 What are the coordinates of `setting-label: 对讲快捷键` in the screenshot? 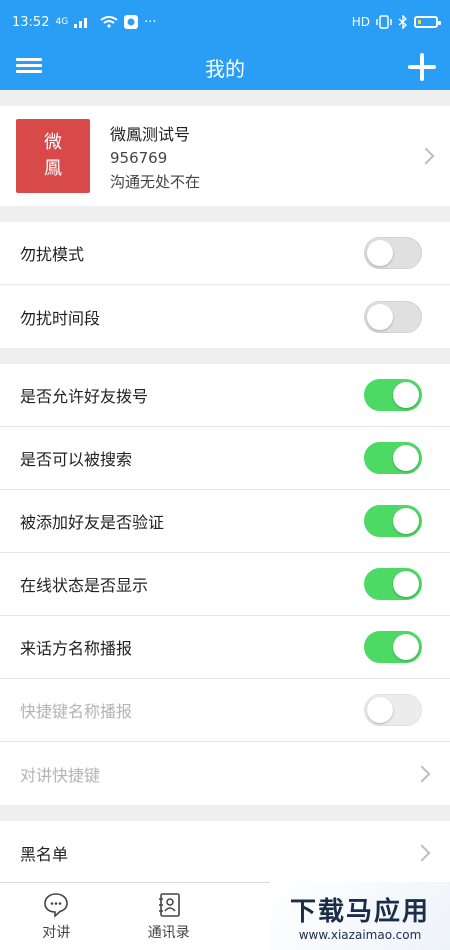 It's located at (60, 775).